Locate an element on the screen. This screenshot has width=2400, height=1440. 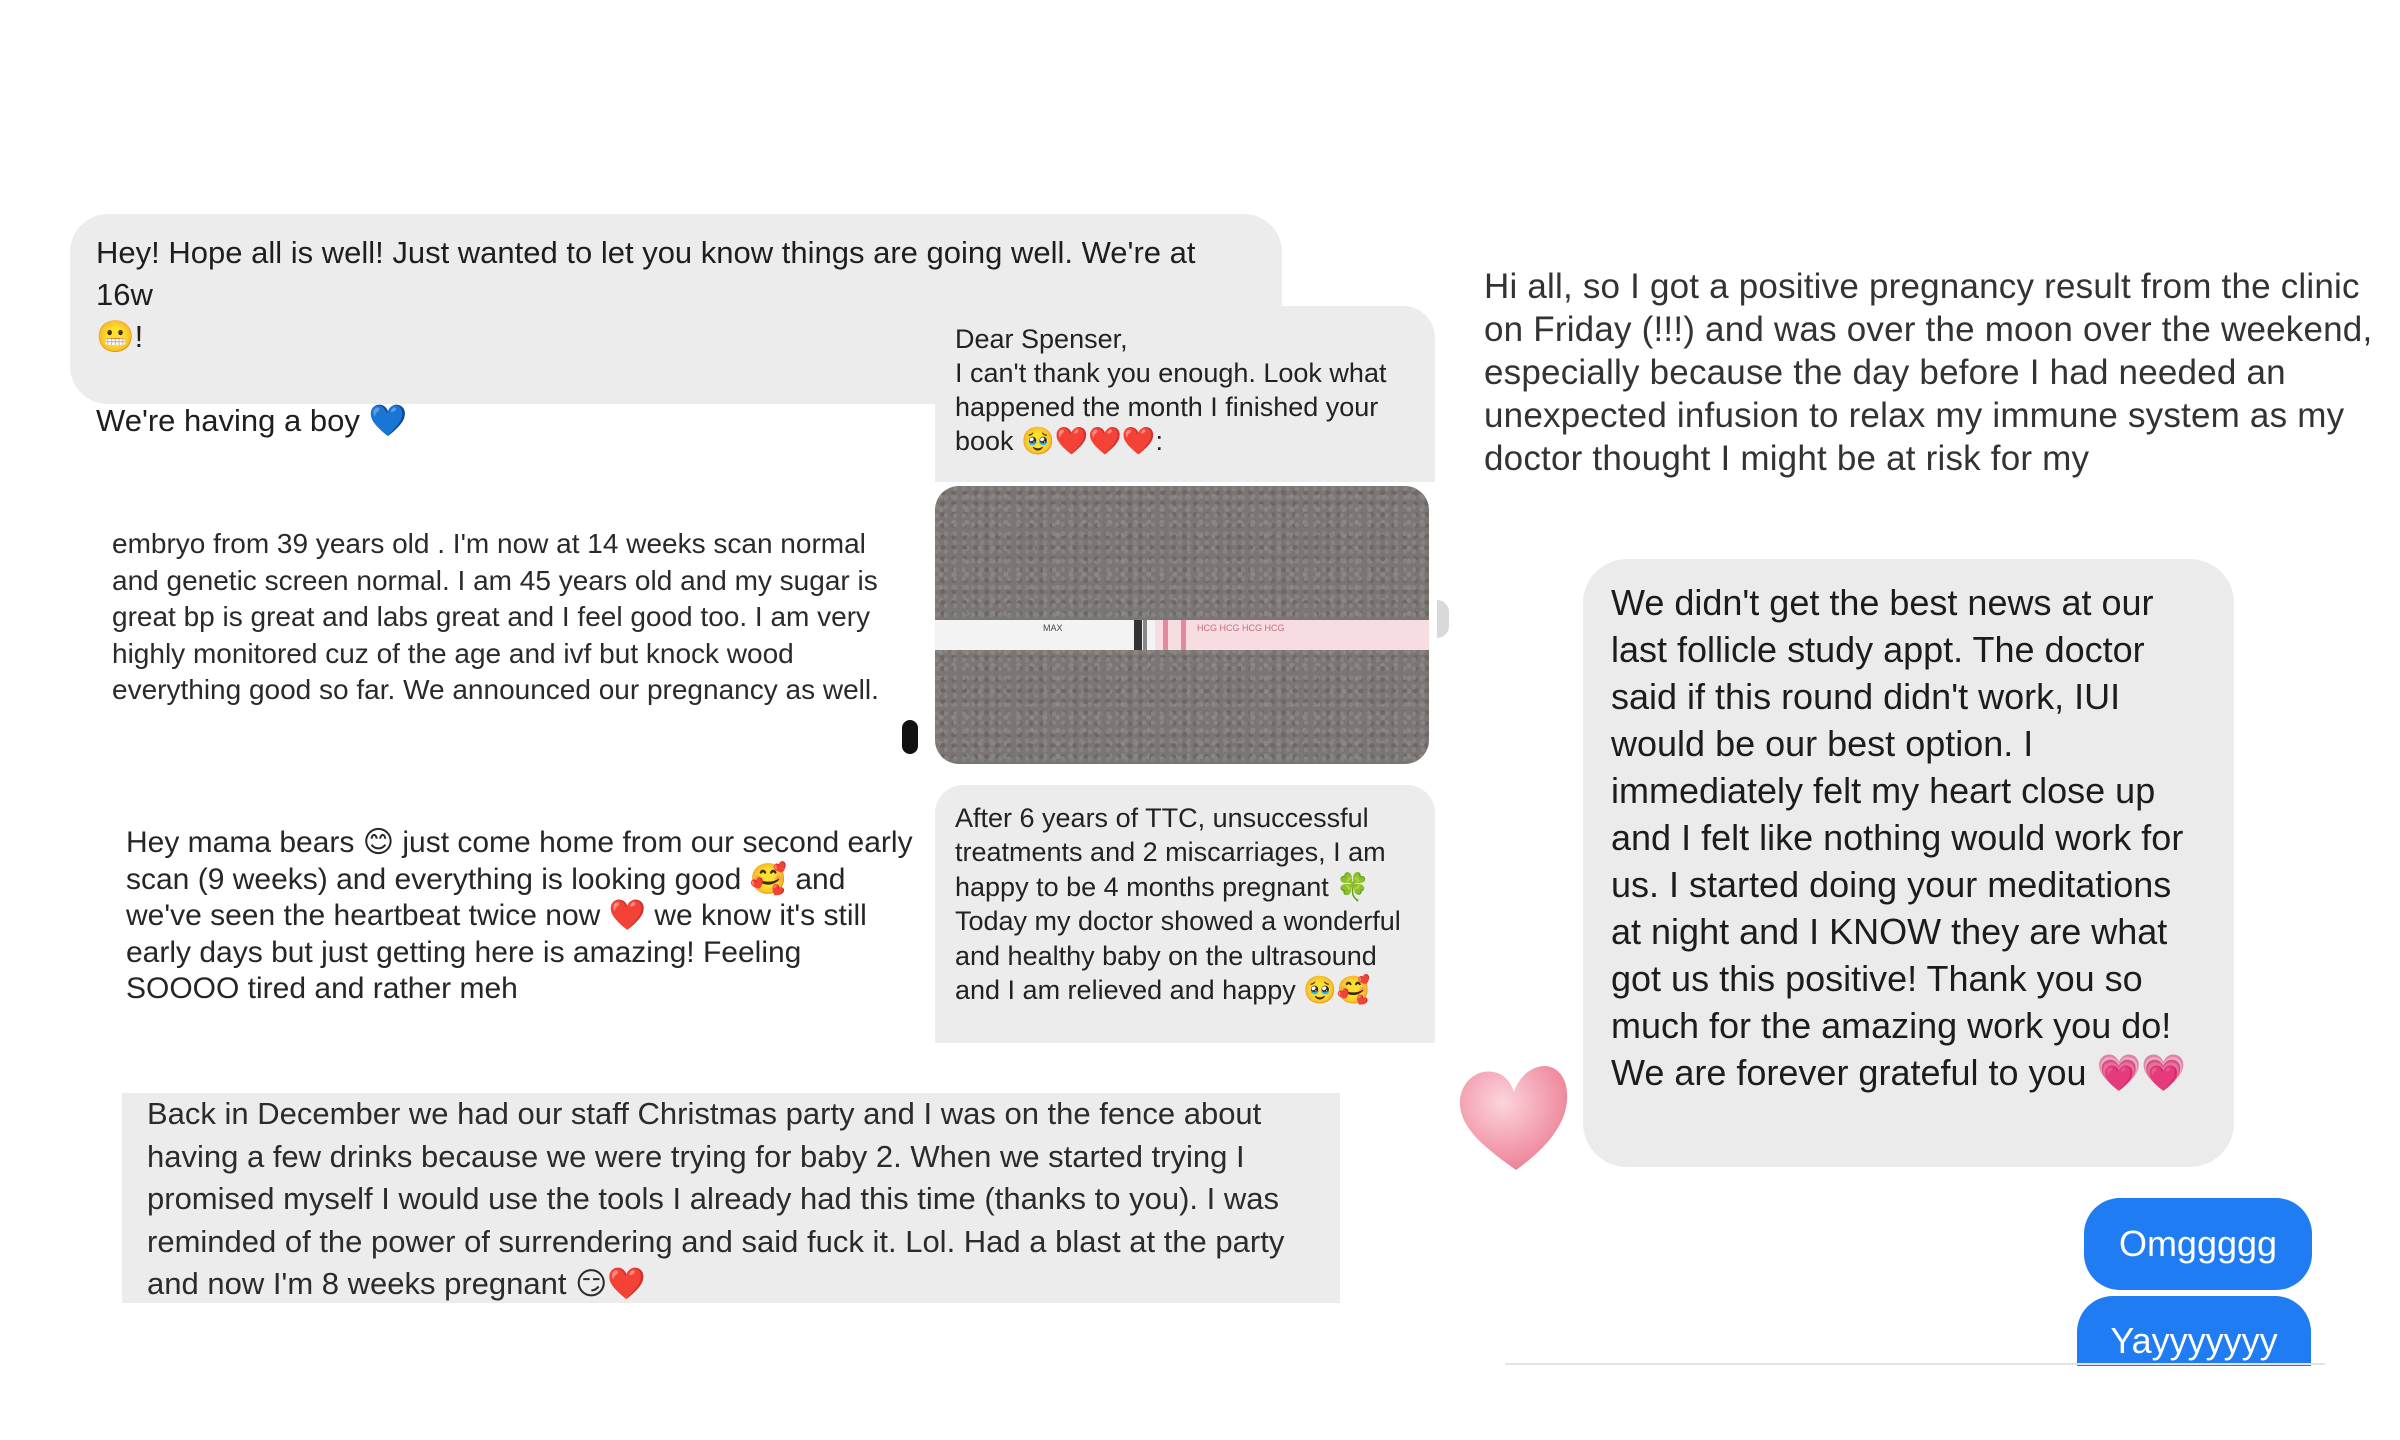
strip-hcg-print: HCG HCG HCG HCG is located at coordinates (1241, 628).